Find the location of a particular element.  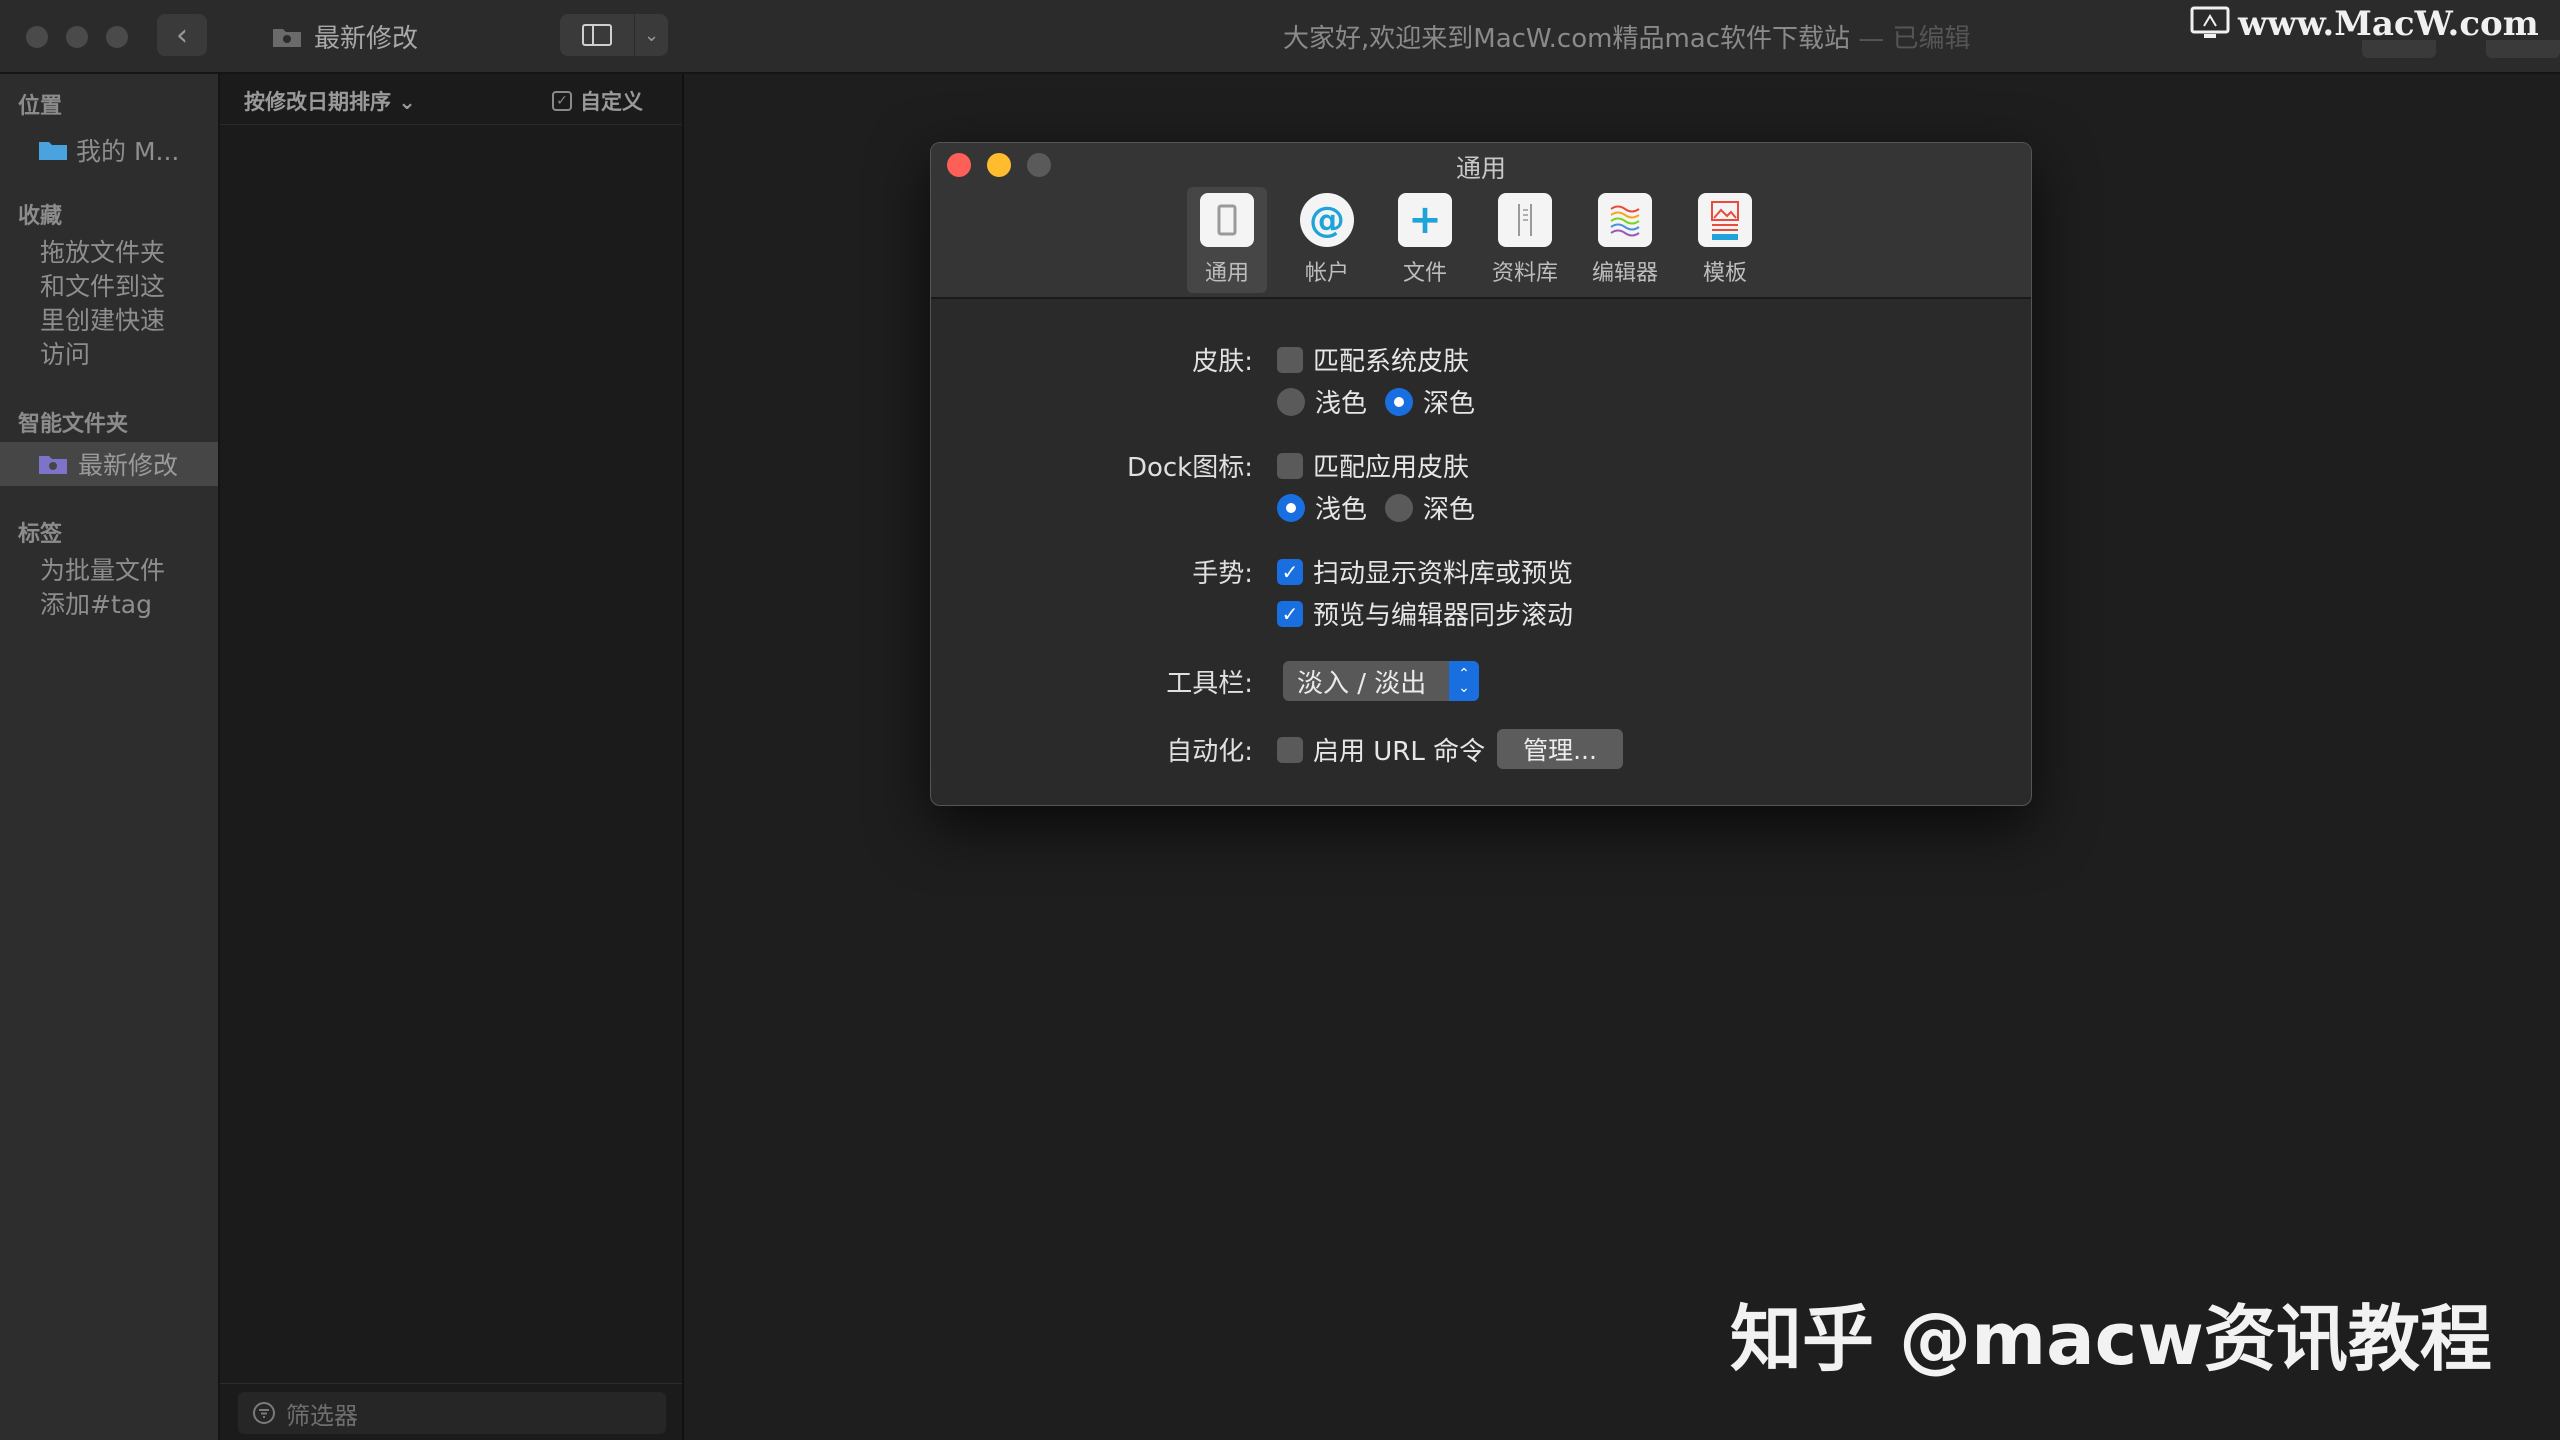

back-button: ‹ is located at coordinates (182, 35).